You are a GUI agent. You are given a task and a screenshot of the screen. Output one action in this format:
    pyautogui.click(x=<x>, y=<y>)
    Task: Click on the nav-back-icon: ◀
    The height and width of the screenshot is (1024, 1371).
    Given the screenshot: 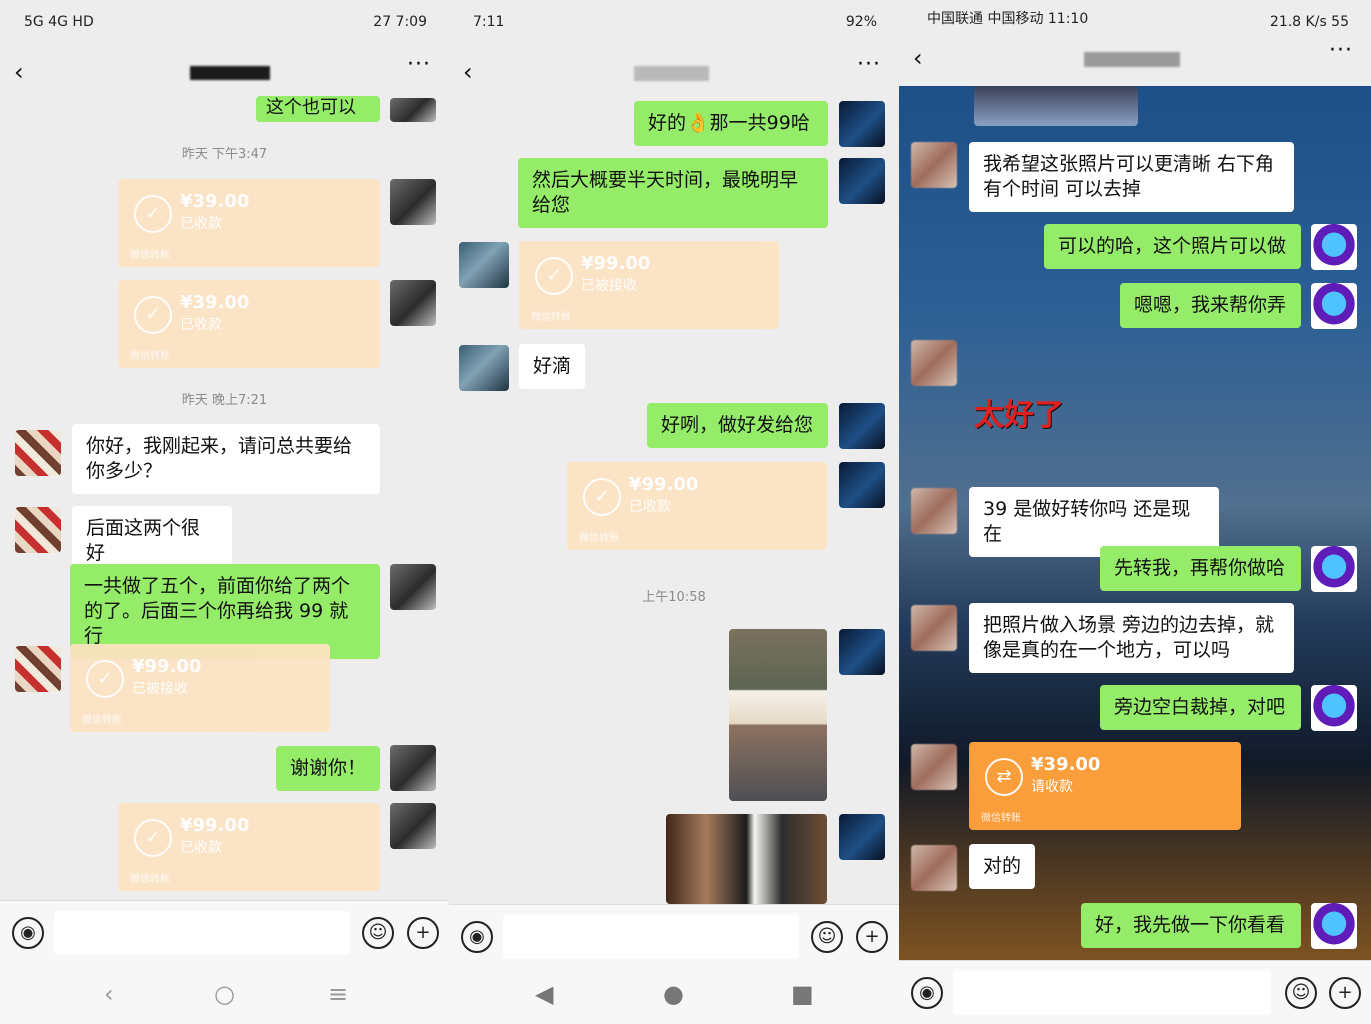 What is the action you would take?
    pyautogui.click(x=544, y=994)
    